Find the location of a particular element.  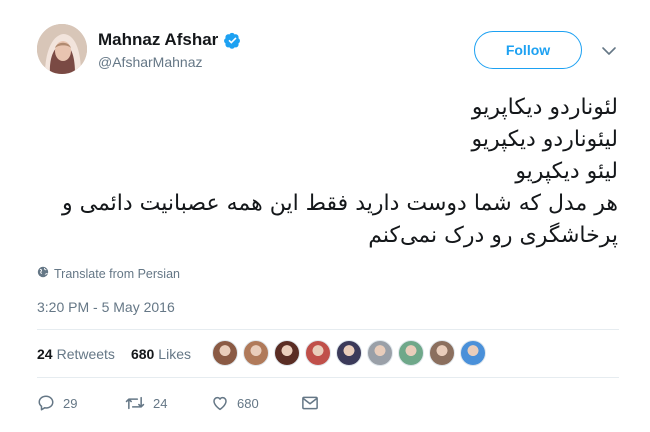

like-button: 680 is located at coordinates (256, 403).